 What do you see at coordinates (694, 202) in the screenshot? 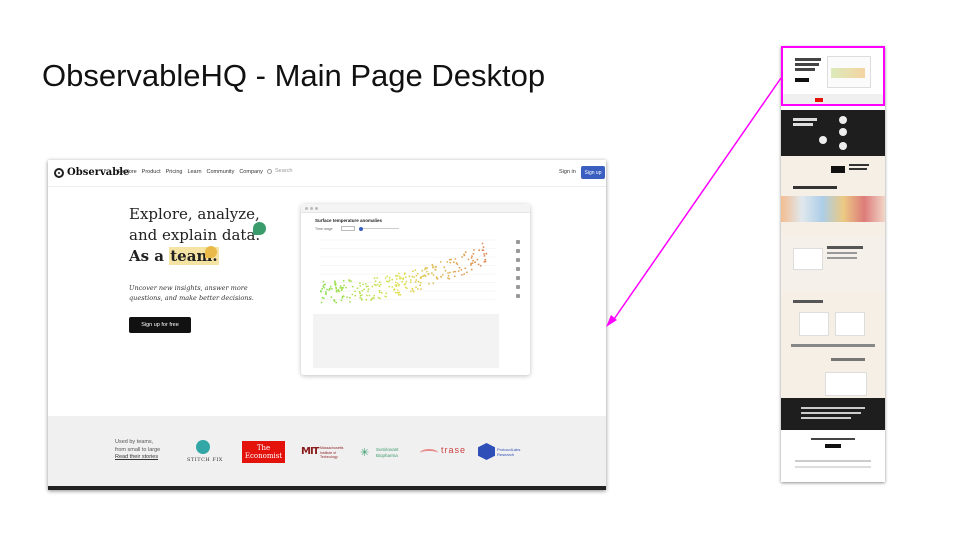
I see `pointer-arrow` at bounding box center [694, 202].